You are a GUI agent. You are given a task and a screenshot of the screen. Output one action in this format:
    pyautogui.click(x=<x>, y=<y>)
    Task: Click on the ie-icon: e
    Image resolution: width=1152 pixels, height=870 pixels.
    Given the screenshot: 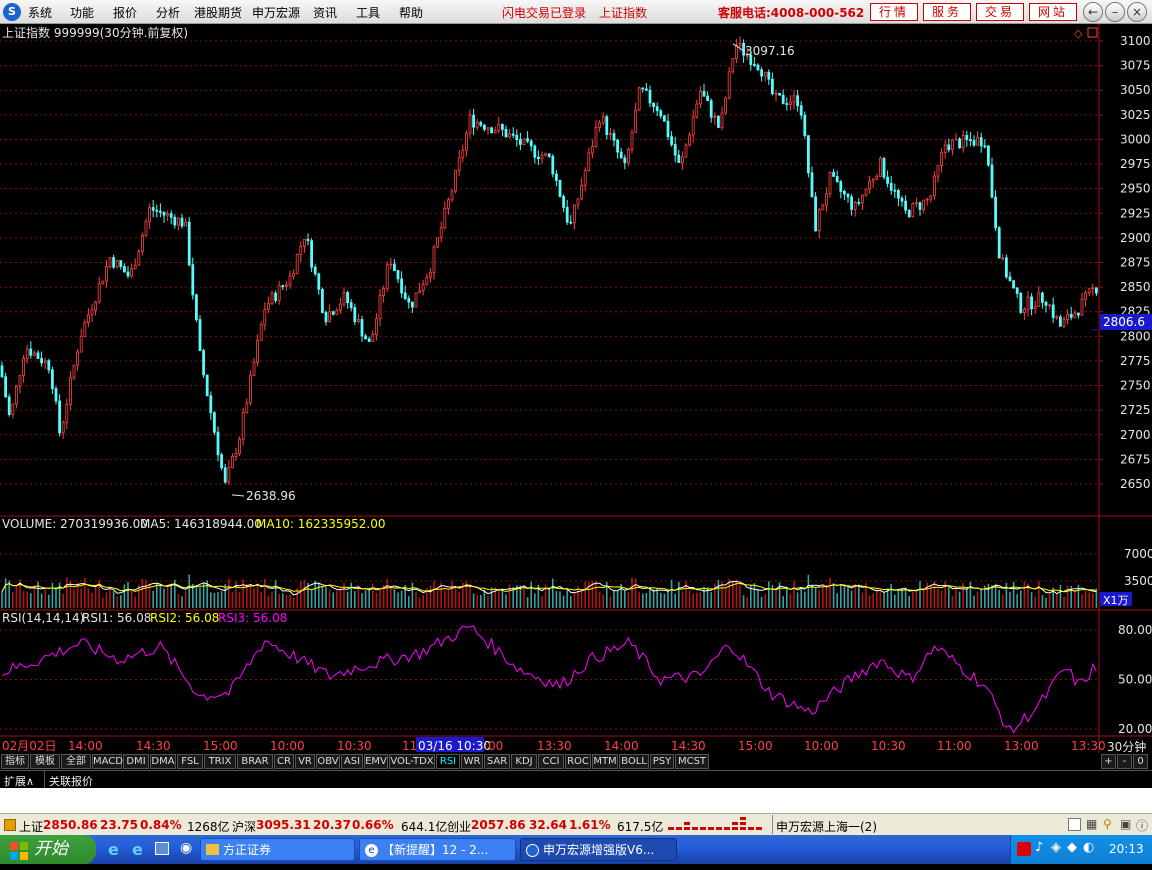 What is the action you would take?
    pyautogui.click(x=113, y=849)
    